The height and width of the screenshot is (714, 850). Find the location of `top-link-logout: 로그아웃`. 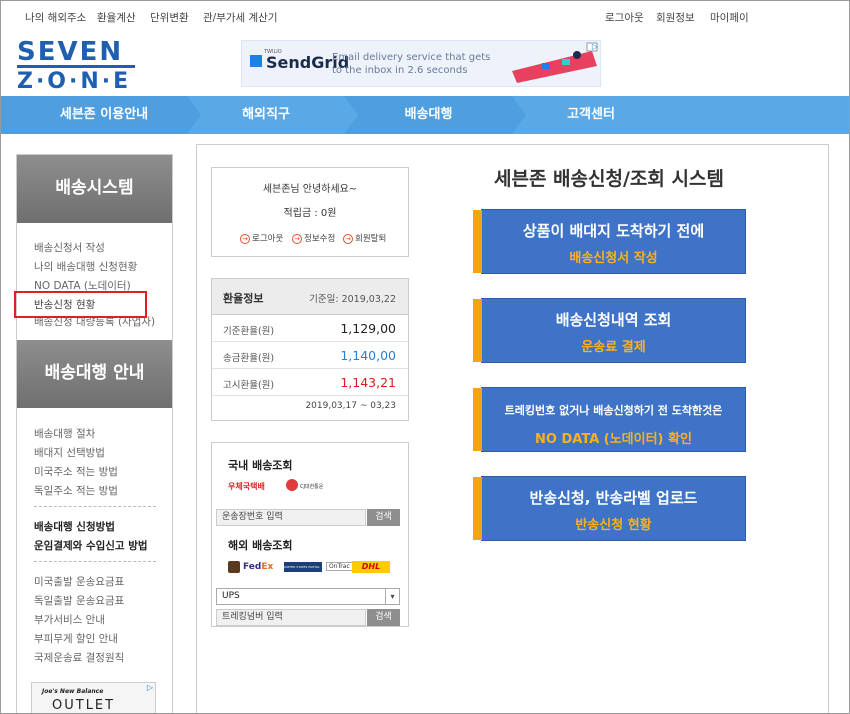

top-link-logout: 로그아웃 is located at coordinates (624, 17).